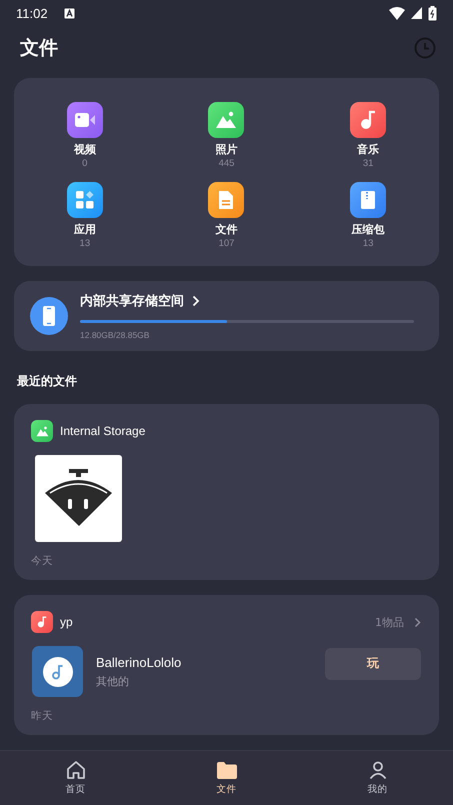  What do you see at coordinates (368, 164) in the screenshot?
I see `category-count: 31` at bounding box center [368, 164].